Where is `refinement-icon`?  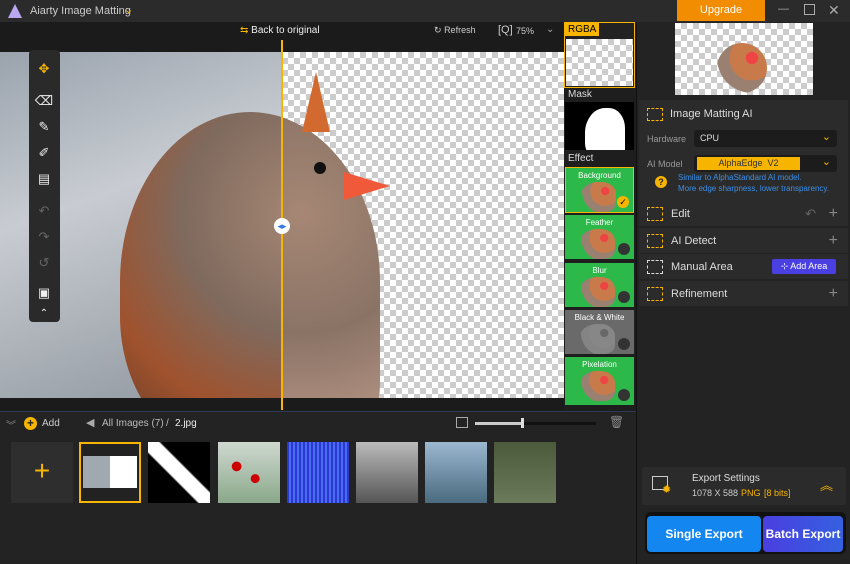 refinement-icon is located at coordinates (655, 293).